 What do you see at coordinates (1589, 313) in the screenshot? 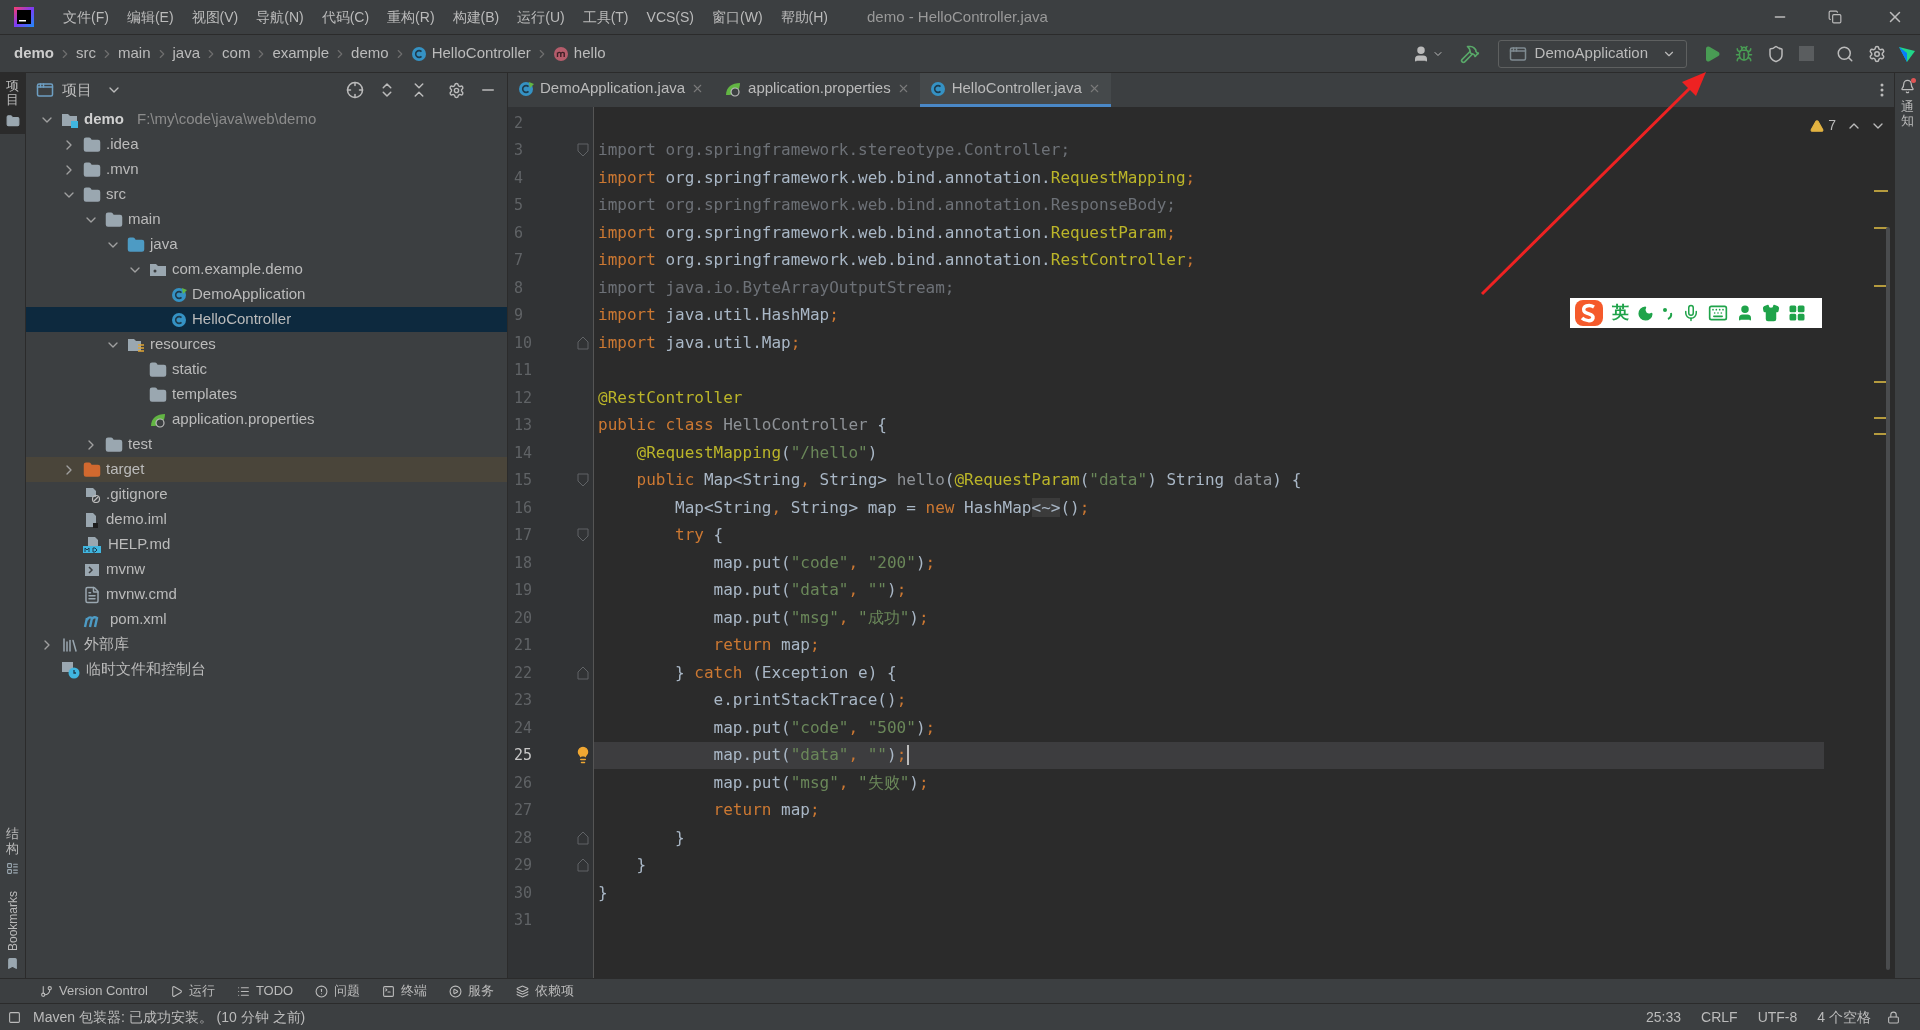
I see `ime-logo` at bounding box center [1589, 313].